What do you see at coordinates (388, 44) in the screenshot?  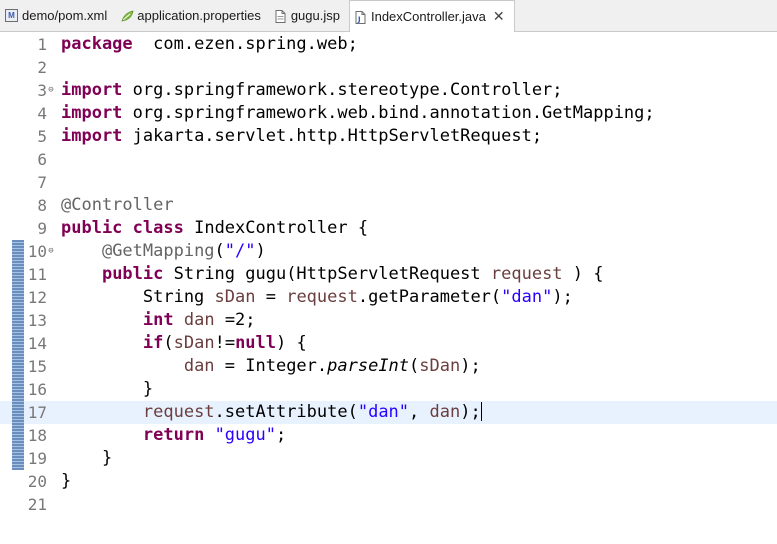 I see `code-line: 1 package com.ezen.spring.web;` at bounding box center [388, 44].